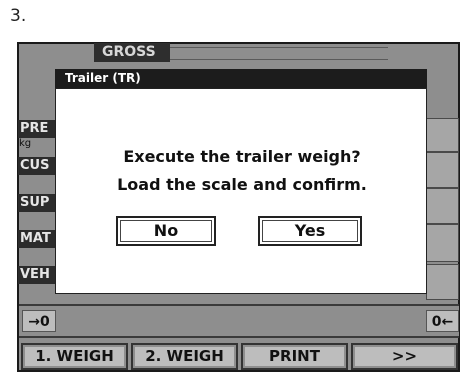  What do you see at coordinates (184, 356) in the screenshot?
I see `weigh-2-button: 2. WEIGH` at bounding box center [184, 356].